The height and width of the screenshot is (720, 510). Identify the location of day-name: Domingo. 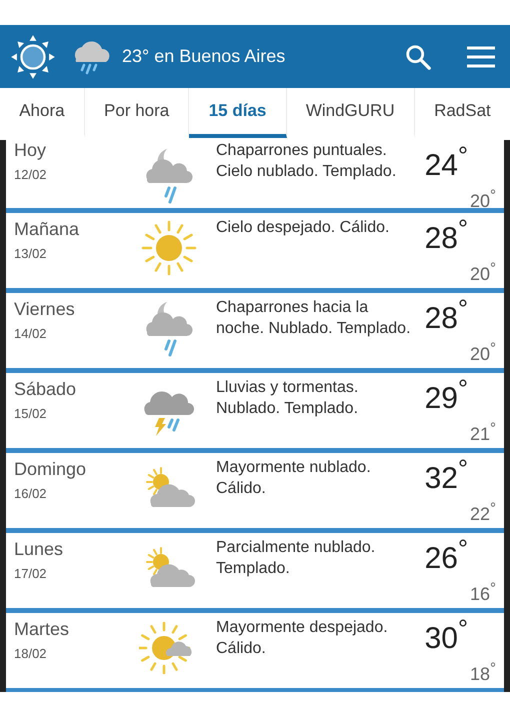
(51, 469).